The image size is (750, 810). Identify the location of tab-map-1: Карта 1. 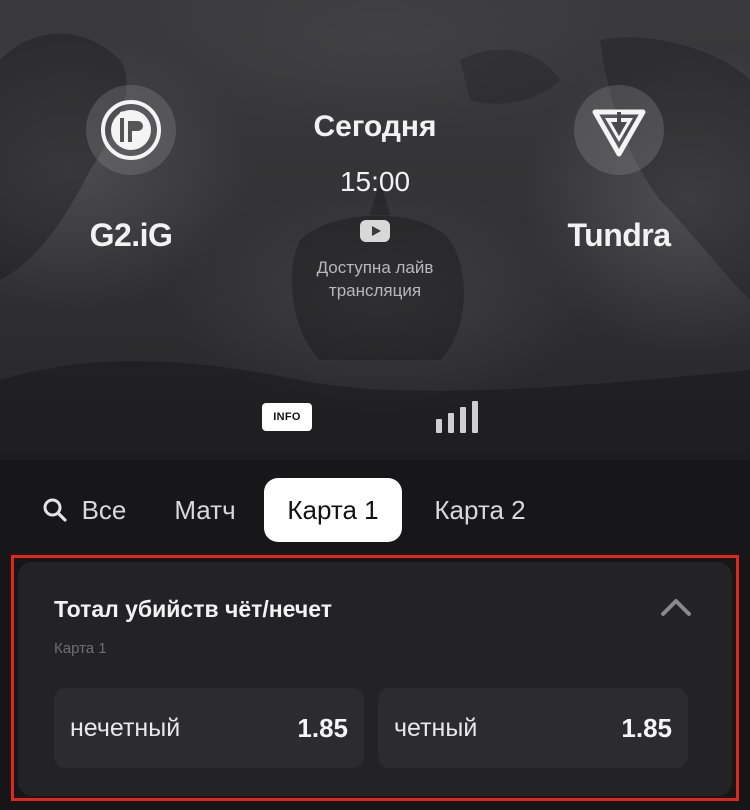
(333, 510).